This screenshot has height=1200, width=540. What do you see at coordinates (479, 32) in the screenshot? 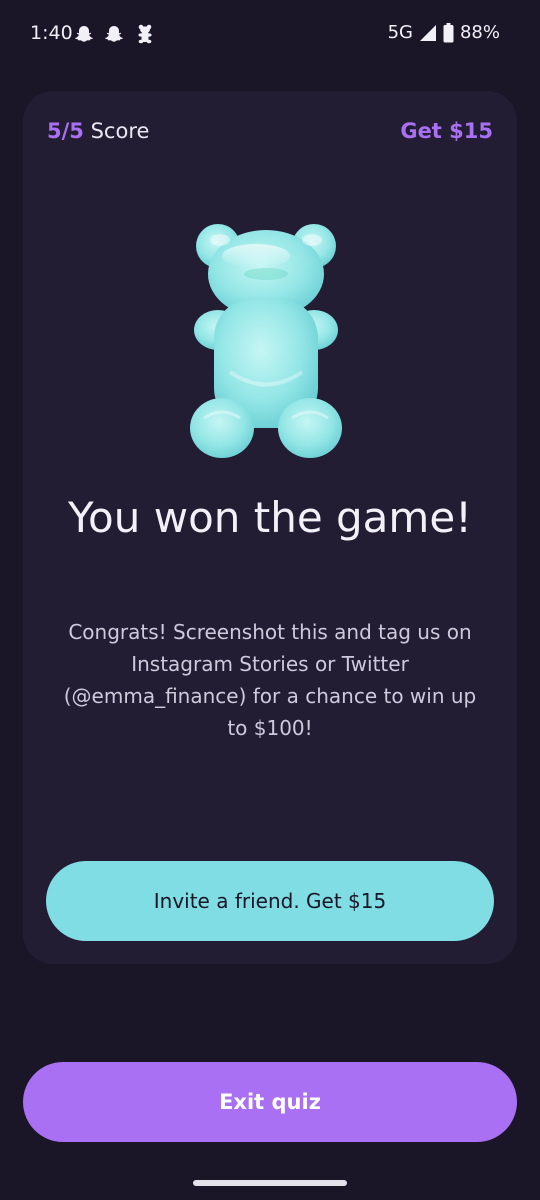
I see `battery-percent: 88%` at bounding box center [479, 32].